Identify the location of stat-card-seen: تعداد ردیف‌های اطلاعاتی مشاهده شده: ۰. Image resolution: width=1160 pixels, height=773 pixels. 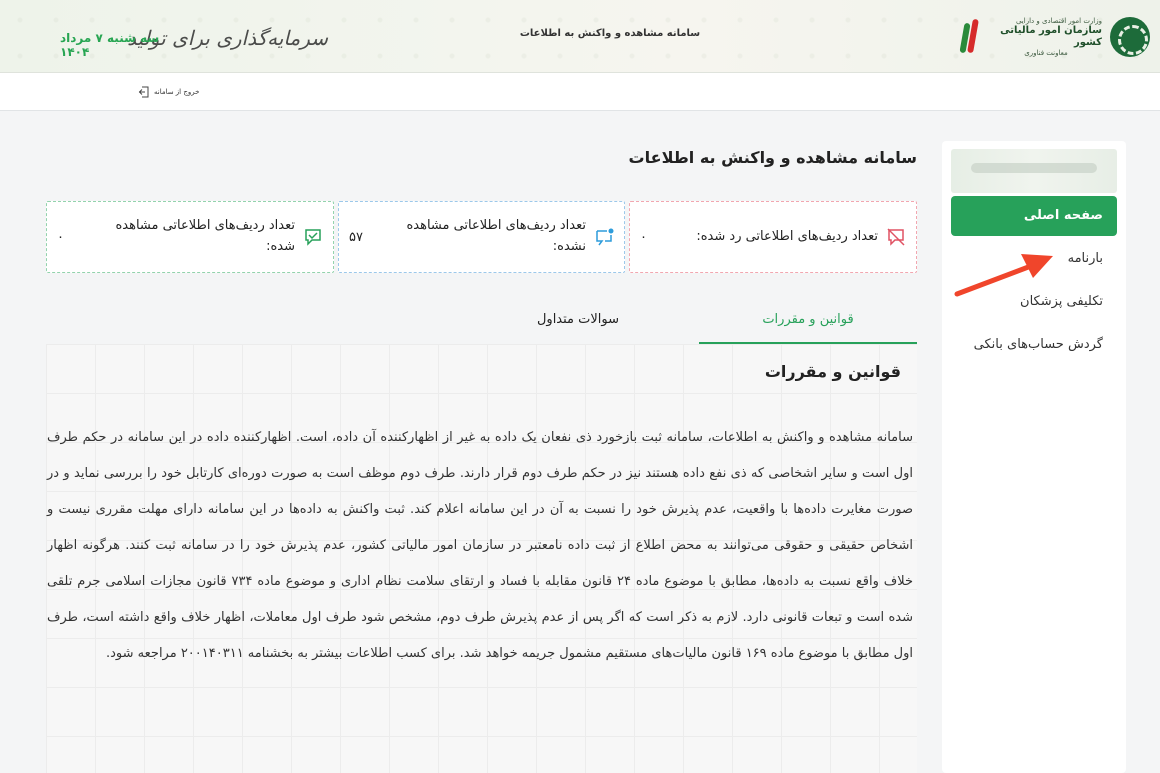
(190, 237).